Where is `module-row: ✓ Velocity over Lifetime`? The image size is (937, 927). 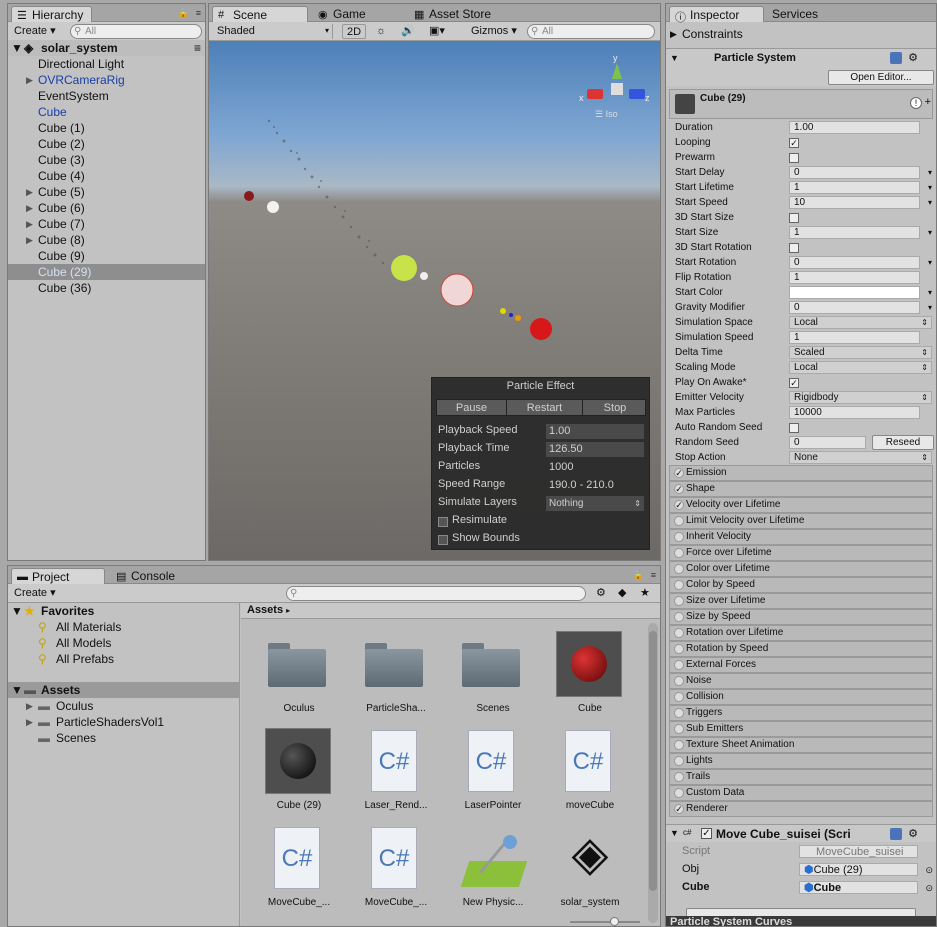
module-row: ✓ Velocity over Lifetime is located at coordinates (801, 505).